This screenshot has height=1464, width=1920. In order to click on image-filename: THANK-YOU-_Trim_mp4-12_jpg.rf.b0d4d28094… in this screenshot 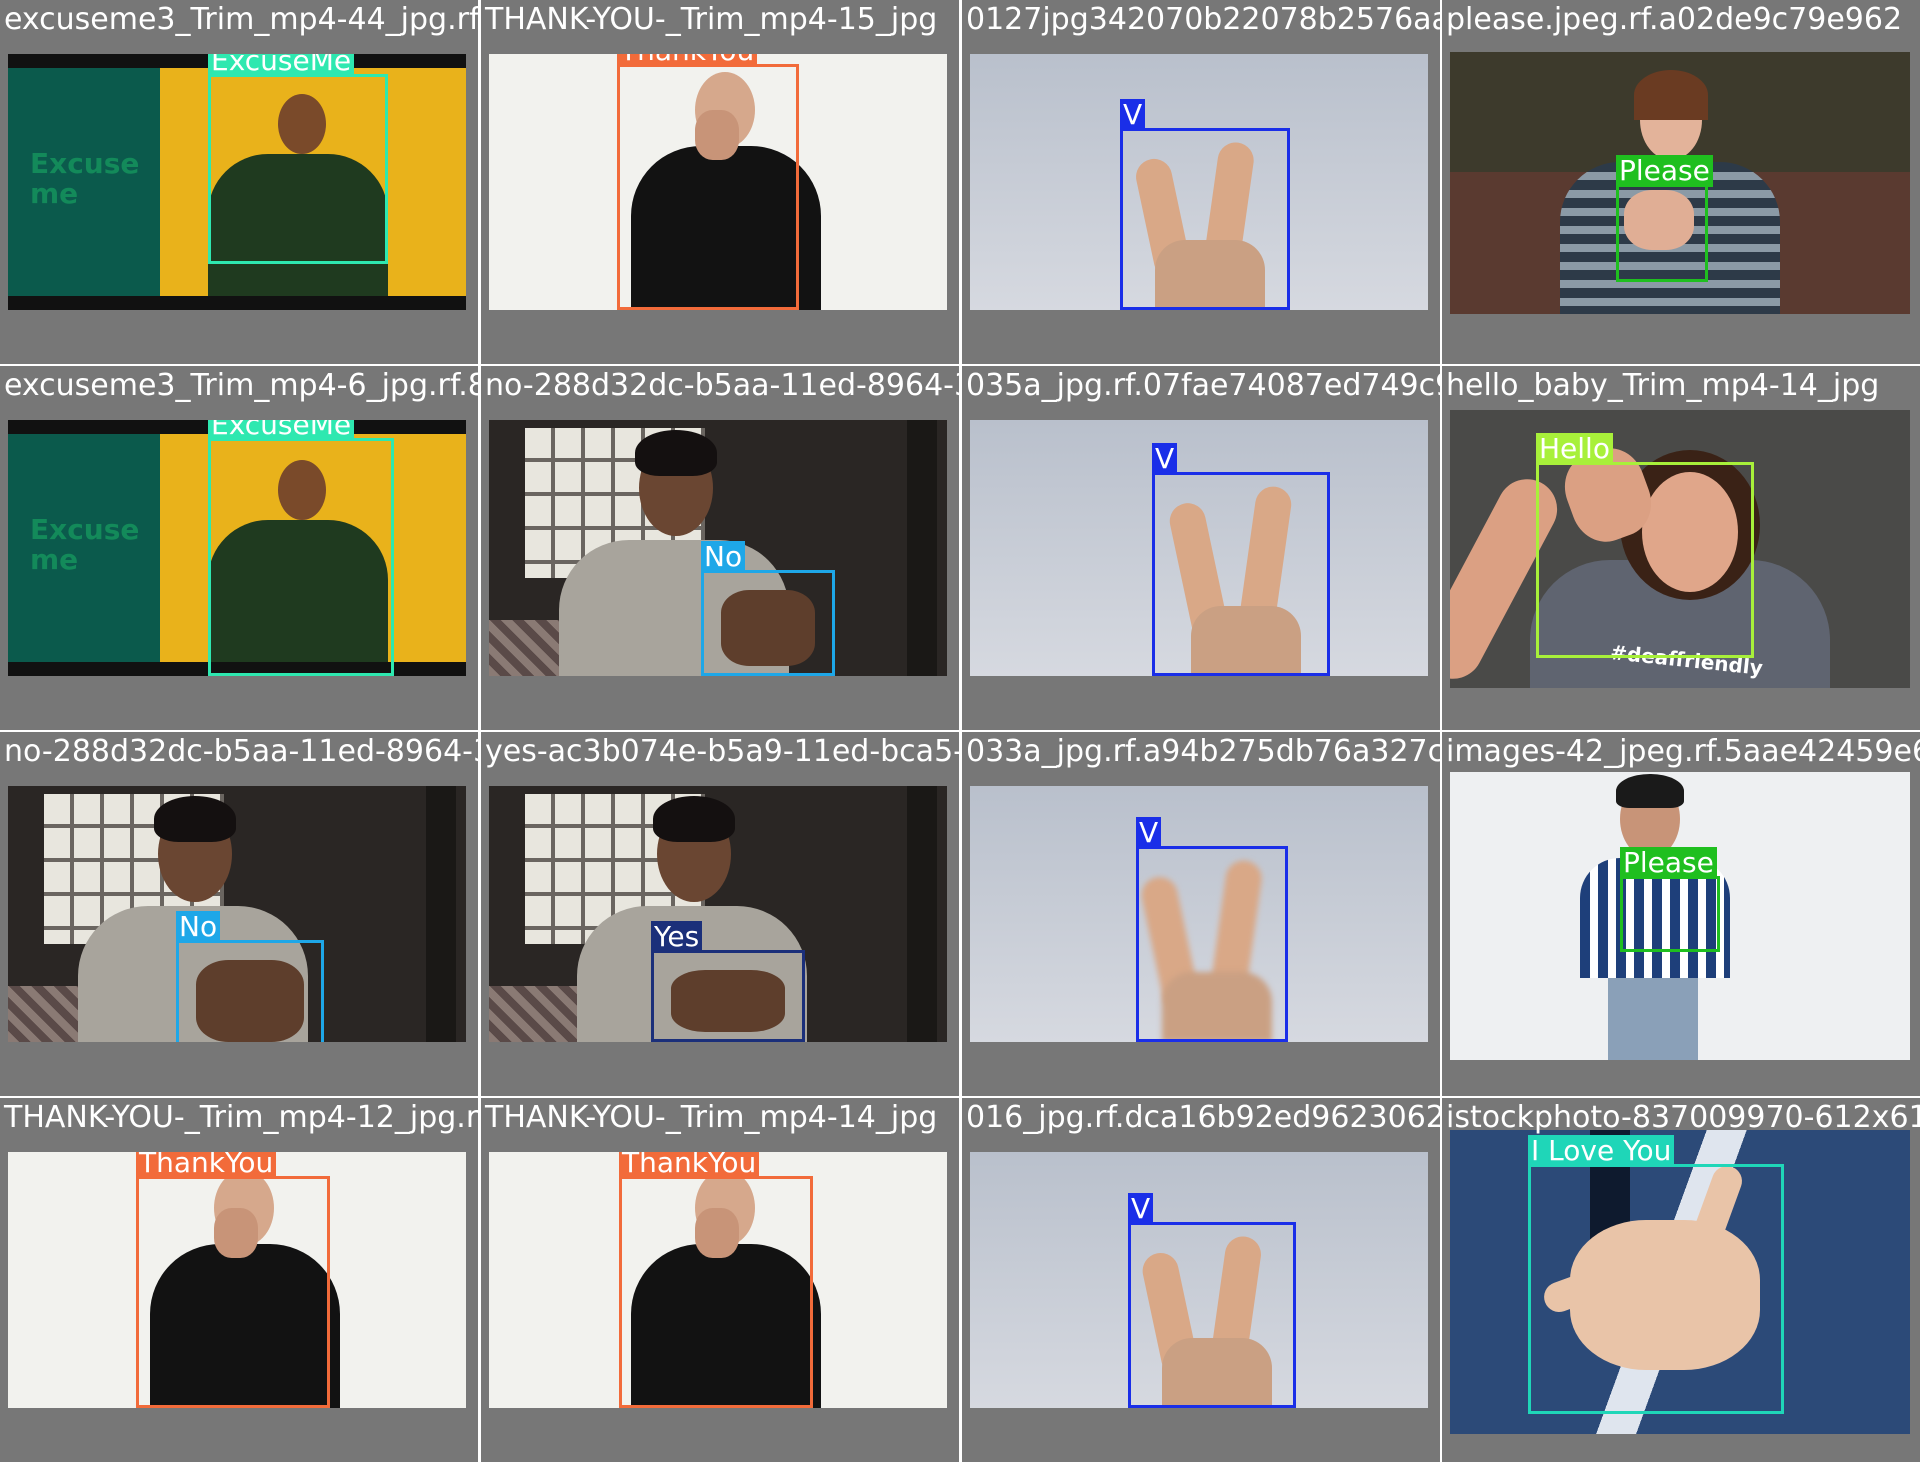, I will do `click(241, 1117)`.